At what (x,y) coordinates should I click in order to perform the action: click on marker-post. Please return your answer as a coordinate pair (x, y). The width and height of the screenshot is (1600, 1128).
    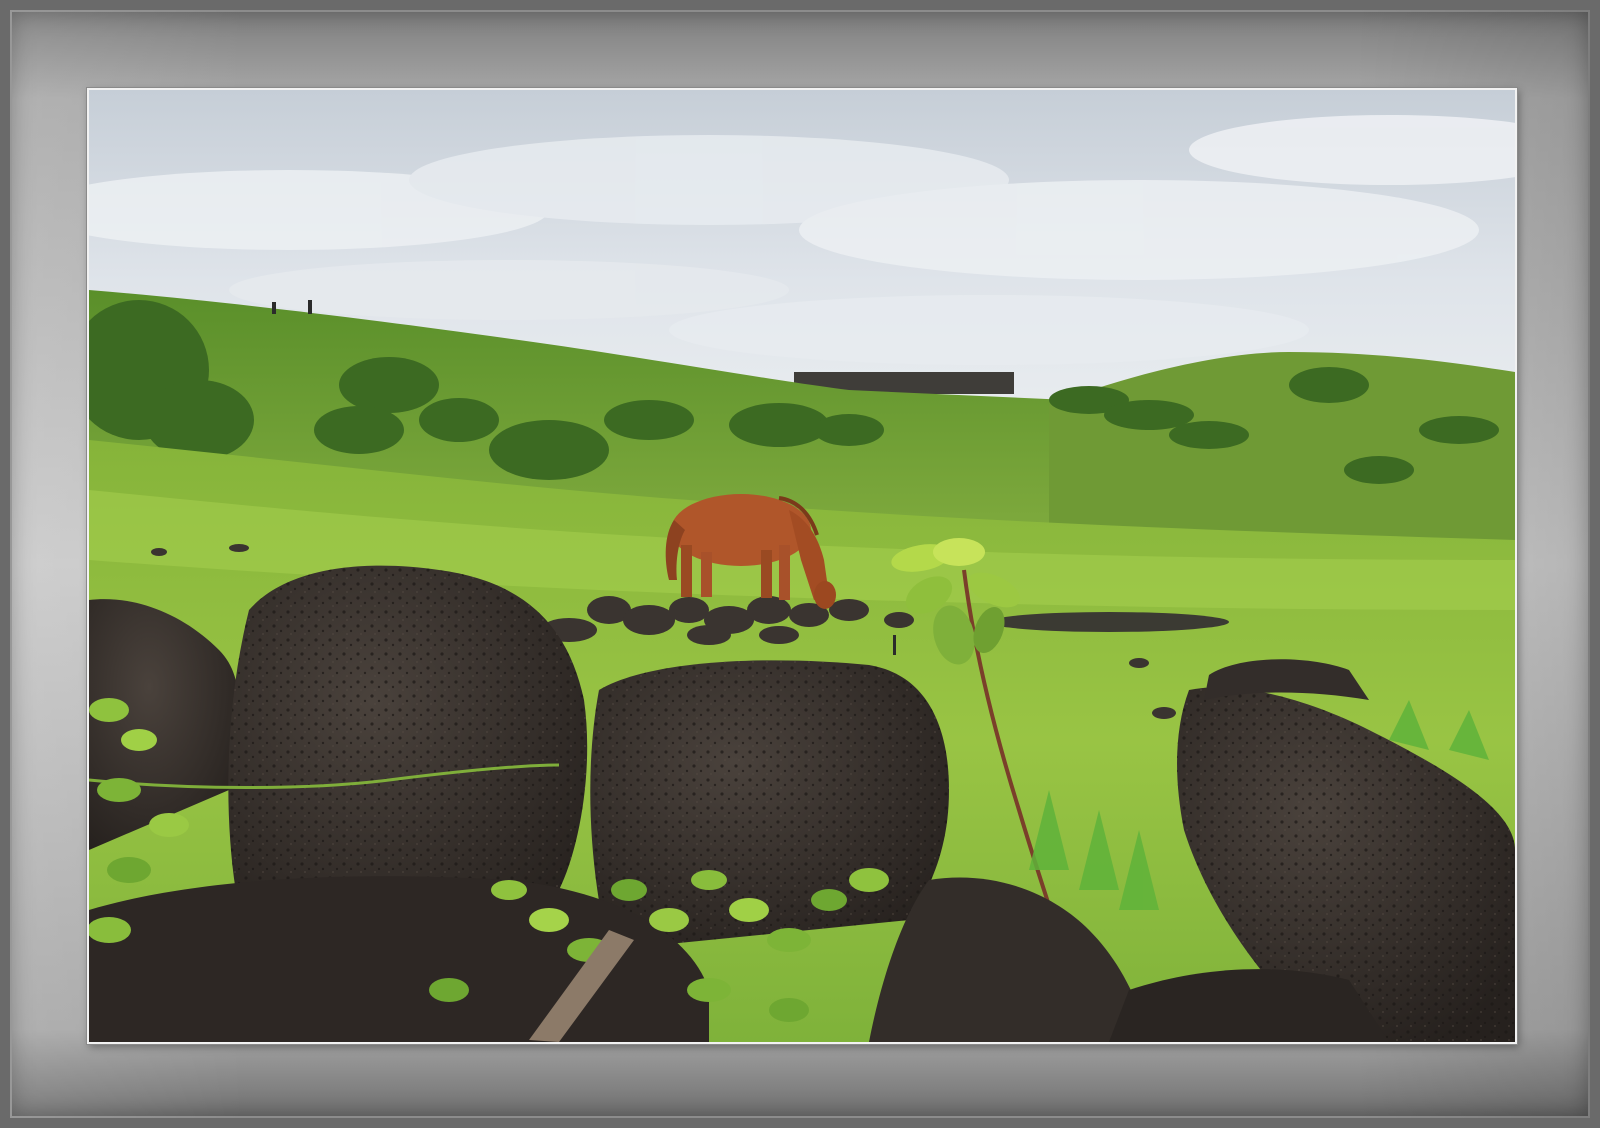
    Looking at the image, I should click on (894, 645).